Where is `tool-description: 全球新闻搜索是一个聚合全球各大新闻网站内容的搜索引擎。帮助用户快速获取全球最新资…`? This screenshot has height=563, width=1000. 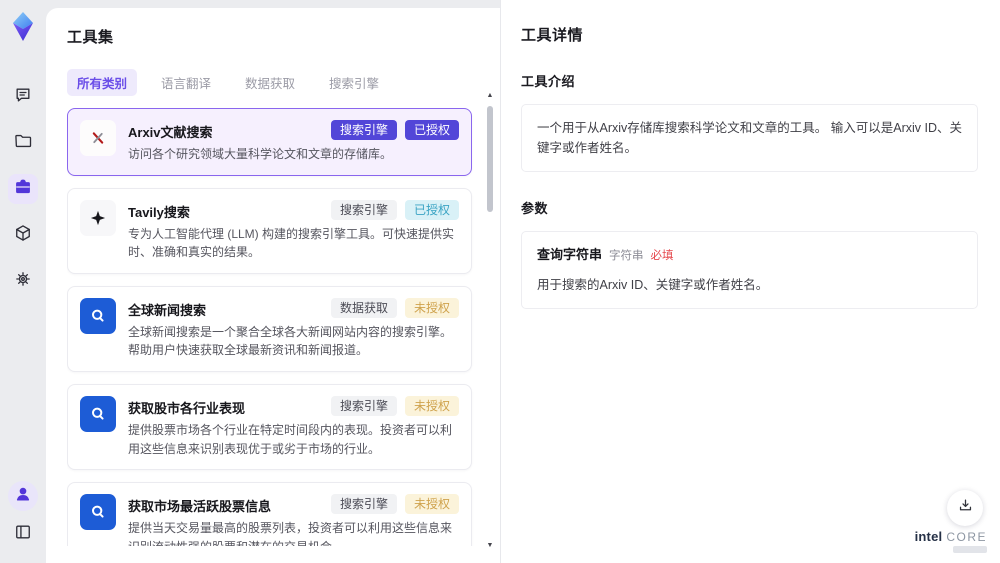 tool-description: 全球新闻搜索是一个聚合全球各大新闻网站内容的搜索引擎。帮助用户快速获取全球最新资… is located at coordinates (290, 341).